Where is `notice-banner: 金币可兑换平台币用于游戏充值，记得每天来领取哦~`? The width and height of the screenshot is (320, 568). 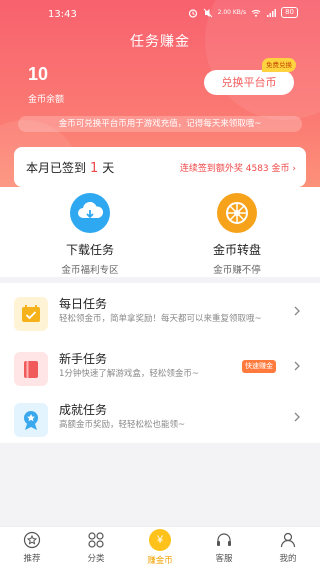
notice-banner: 金币可兑换平台币用于游戏充值，记得每天来领取哦~ is located at coordinates (160, 124).